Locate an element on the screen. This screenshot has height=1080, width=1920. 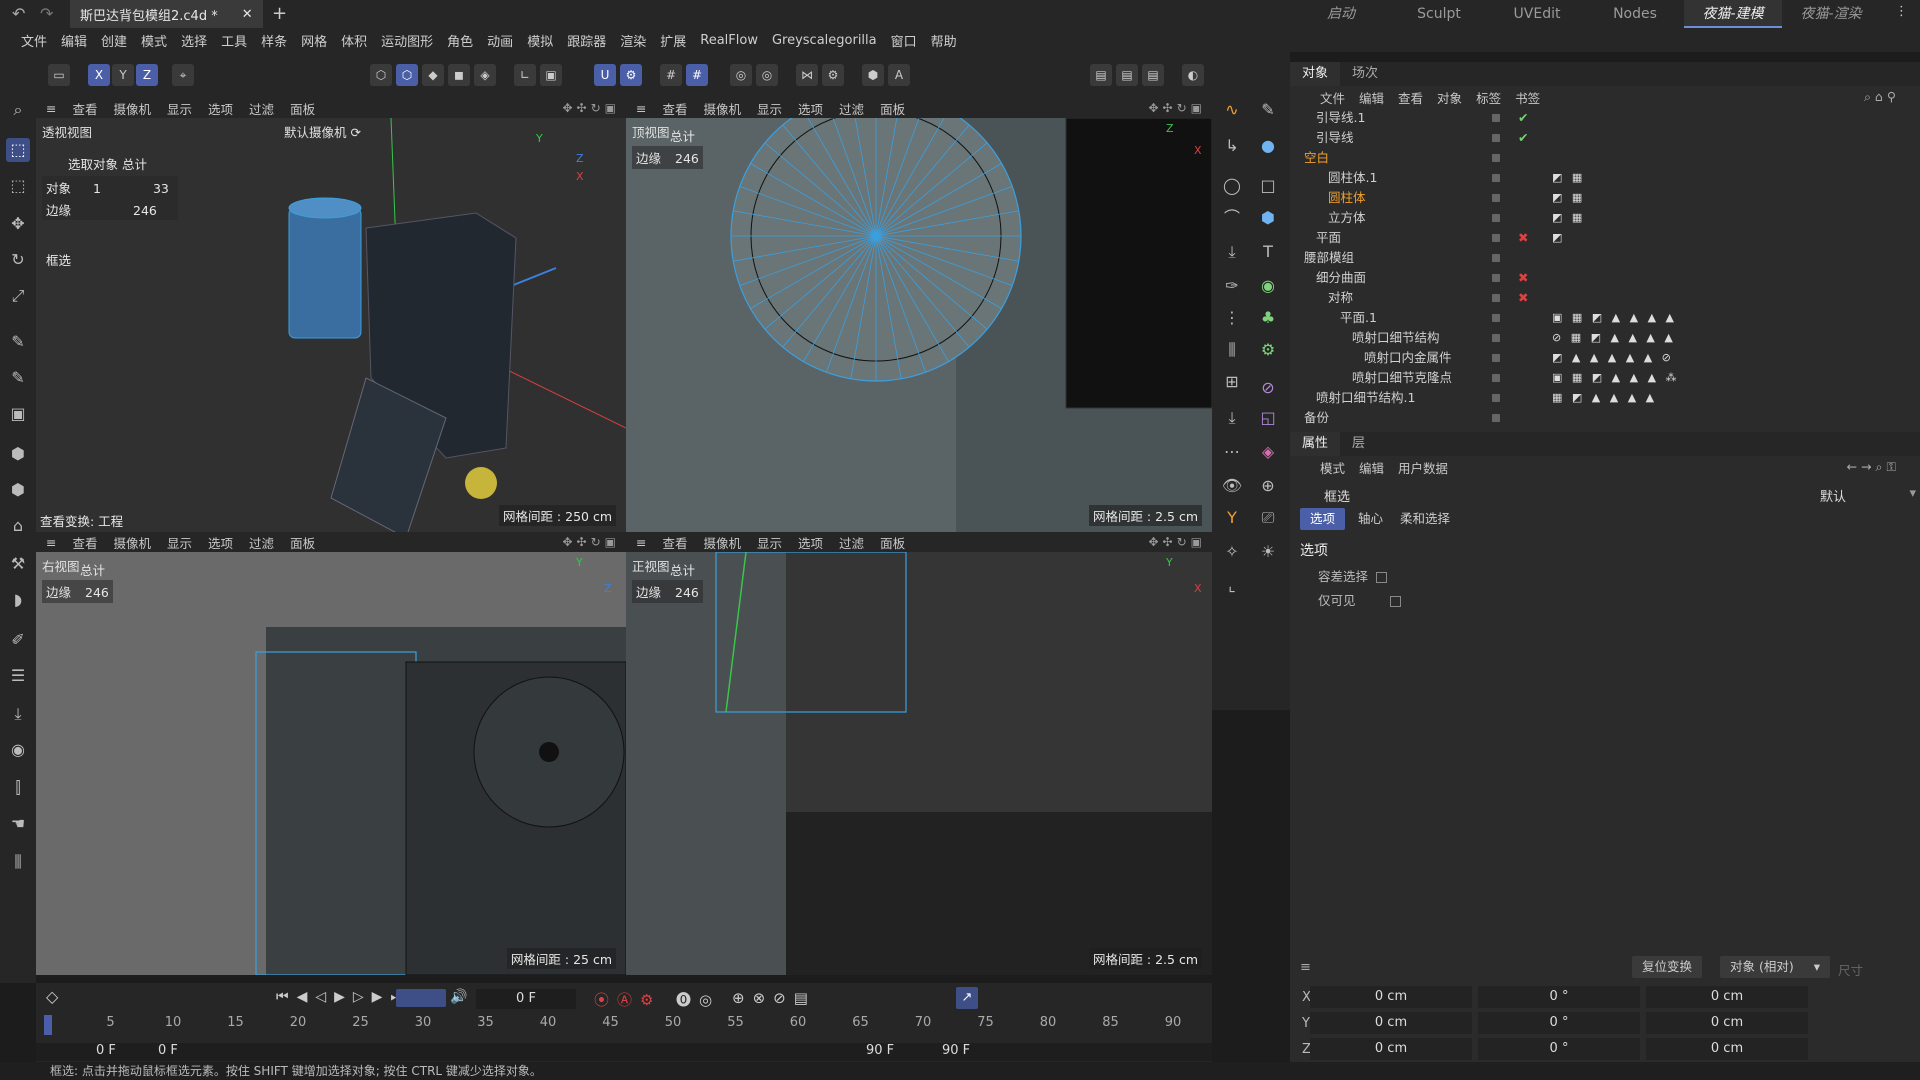
axis-icon: ⌞ is located at coordinates (1232, 586).